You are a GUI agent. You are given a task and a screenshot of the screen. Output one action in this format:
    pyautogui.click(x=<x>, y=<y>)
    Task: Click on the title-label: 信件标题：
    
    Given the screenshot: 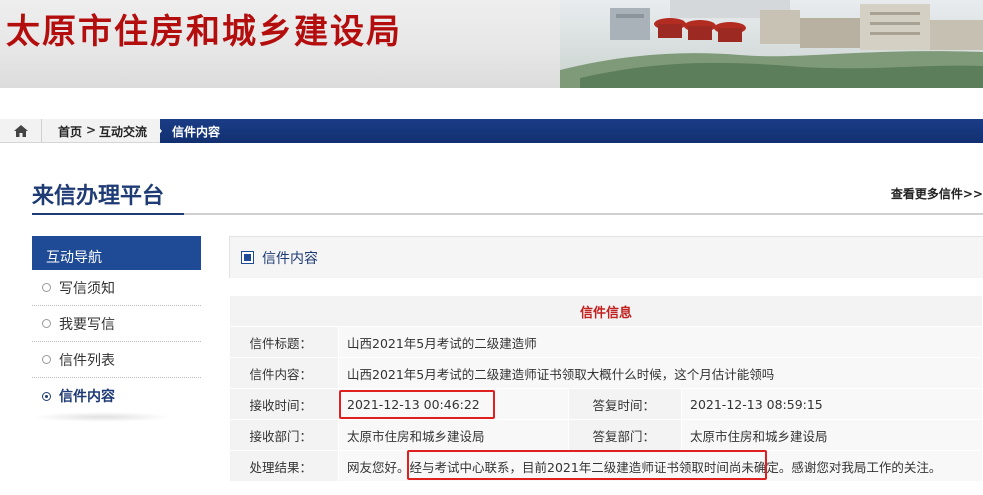 What is the action you would take?
    pyautogui.click(x=284, y=342)
    